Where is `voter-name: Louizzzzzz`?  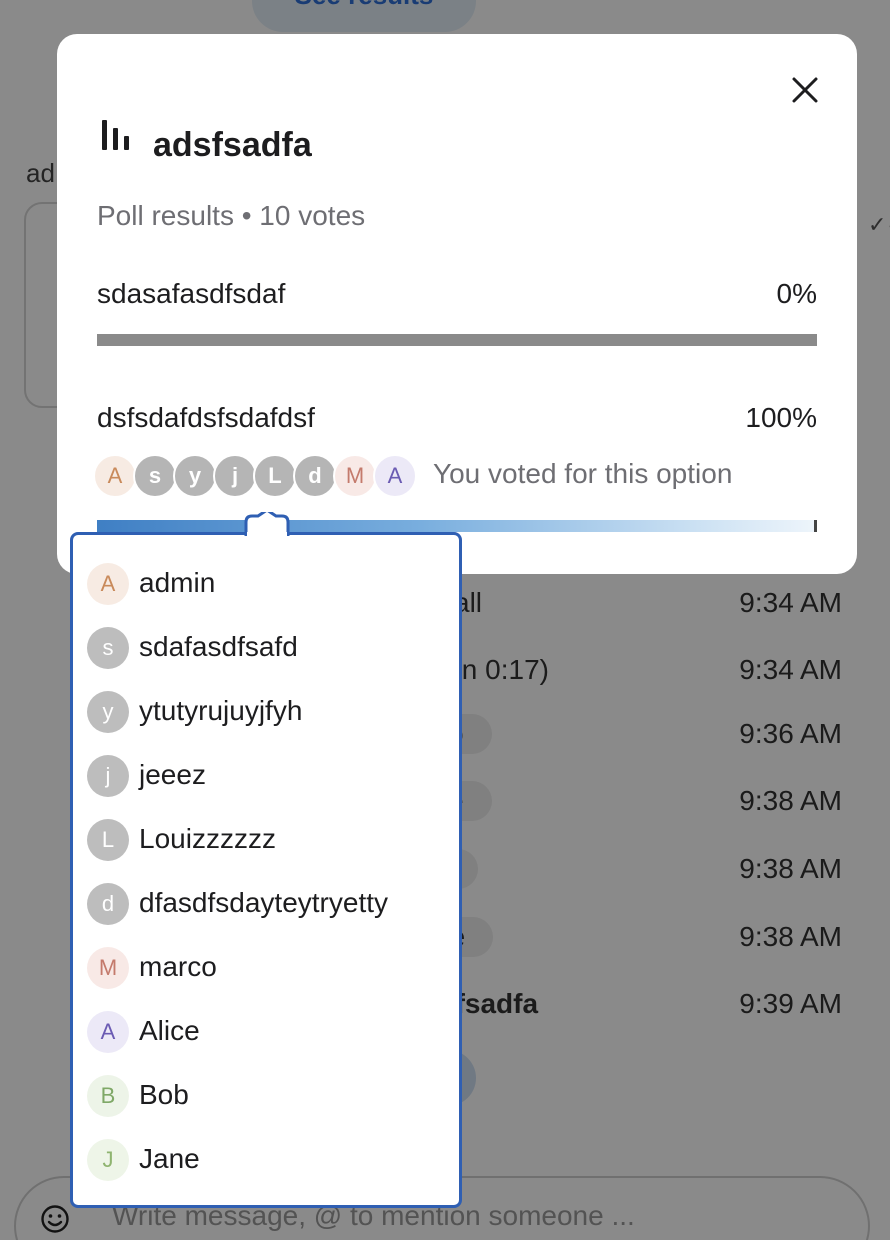 voter-name: Louizzzzzz is located at coordinates (207, 838).